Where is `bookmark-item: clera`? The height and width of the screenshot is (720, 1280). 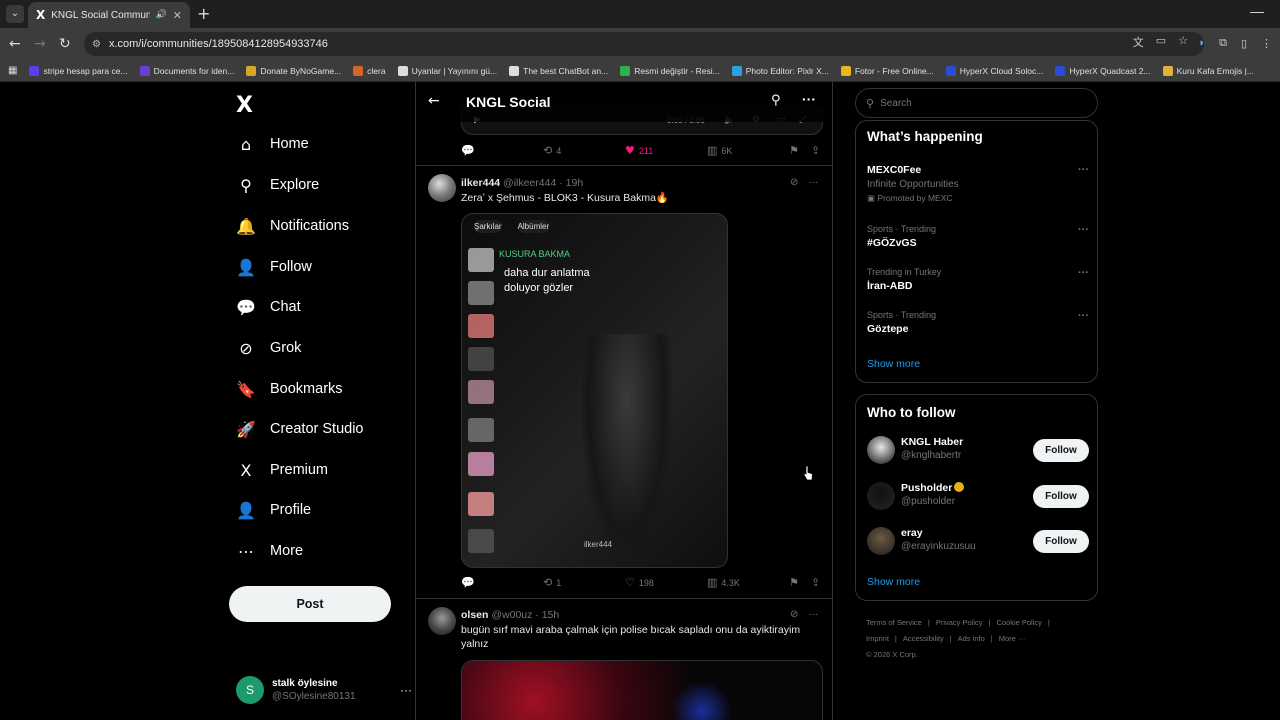
bookmark-item: clera is located at coordinates (369, 70).